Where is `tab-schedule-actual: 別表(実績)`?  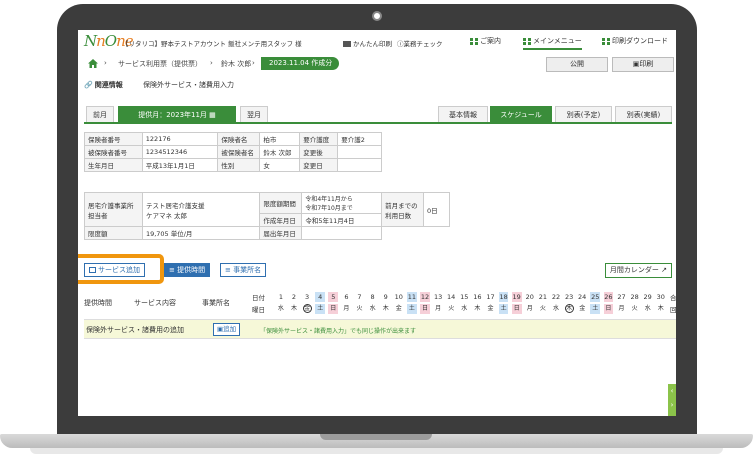 tab-schedule-actual: 別表(実績) is located at coordinates (643, 114).